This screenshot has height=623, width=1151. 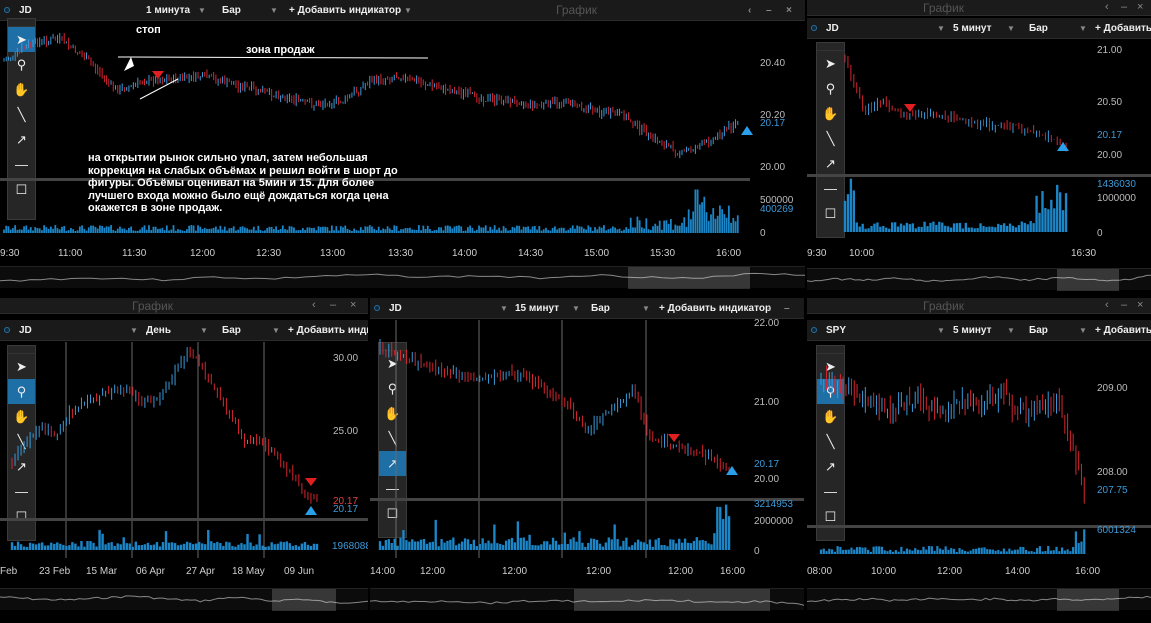 I want to click on interval-select: 1 минута, so click(x=168, y=10).